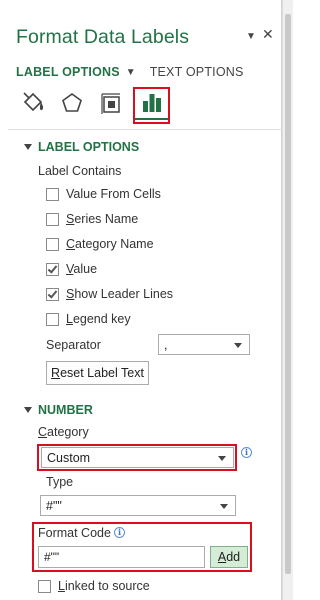 This screenshot has width=320, height=600. What do you see at coordinates (74, 533) in the screenshot?
I see `format-code-label: Format Code` at bounding box center [74, 533].